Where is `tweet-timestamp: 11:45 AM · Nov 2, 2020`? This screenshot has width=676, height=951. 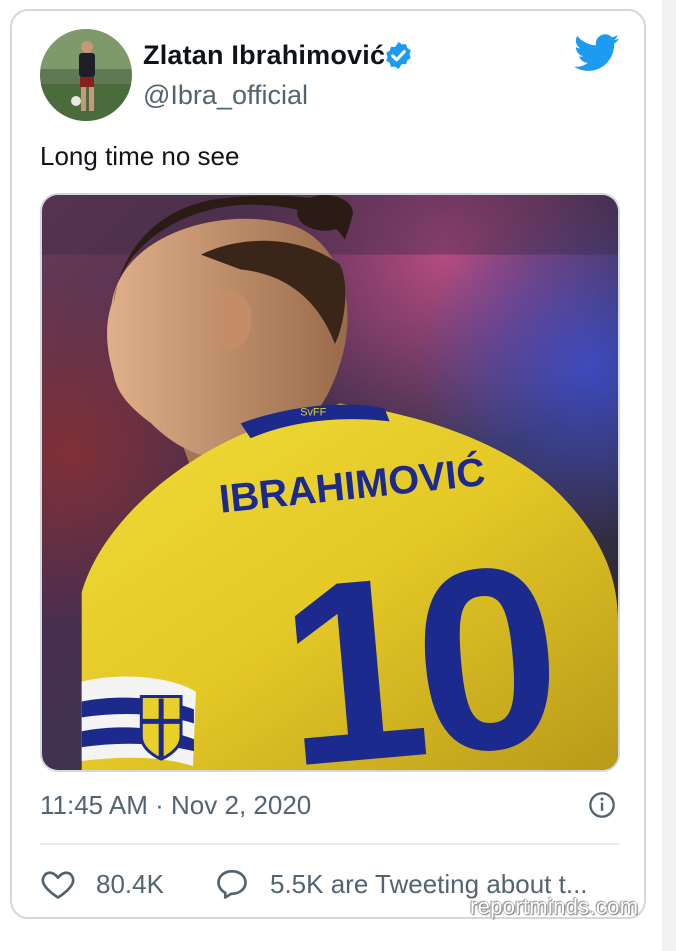
tweet-timestamp: 11:45 AM · Nov 2, 2020 is located at coordinates (175, 805).